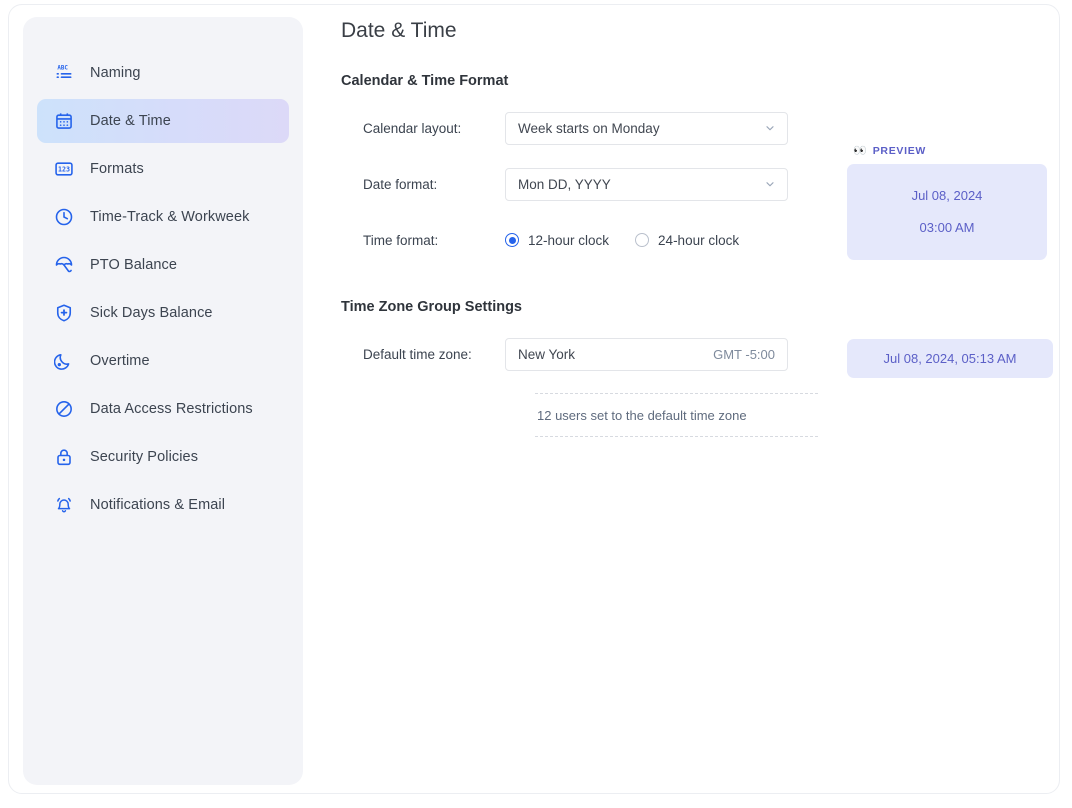 This screenshot has width=1072, height=808. I want to click on time-format-label: Time format:, so click(401, 240).